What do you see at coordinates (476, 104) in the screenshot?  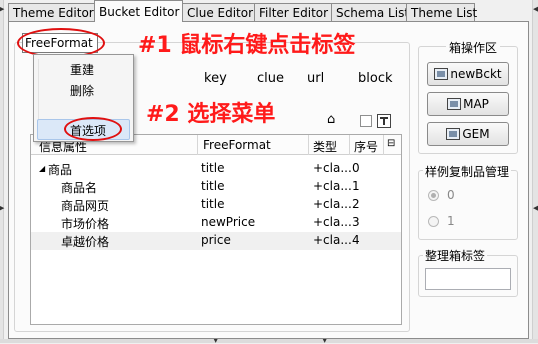 I see `map-label: MAP` at bounding box center [476, 104].